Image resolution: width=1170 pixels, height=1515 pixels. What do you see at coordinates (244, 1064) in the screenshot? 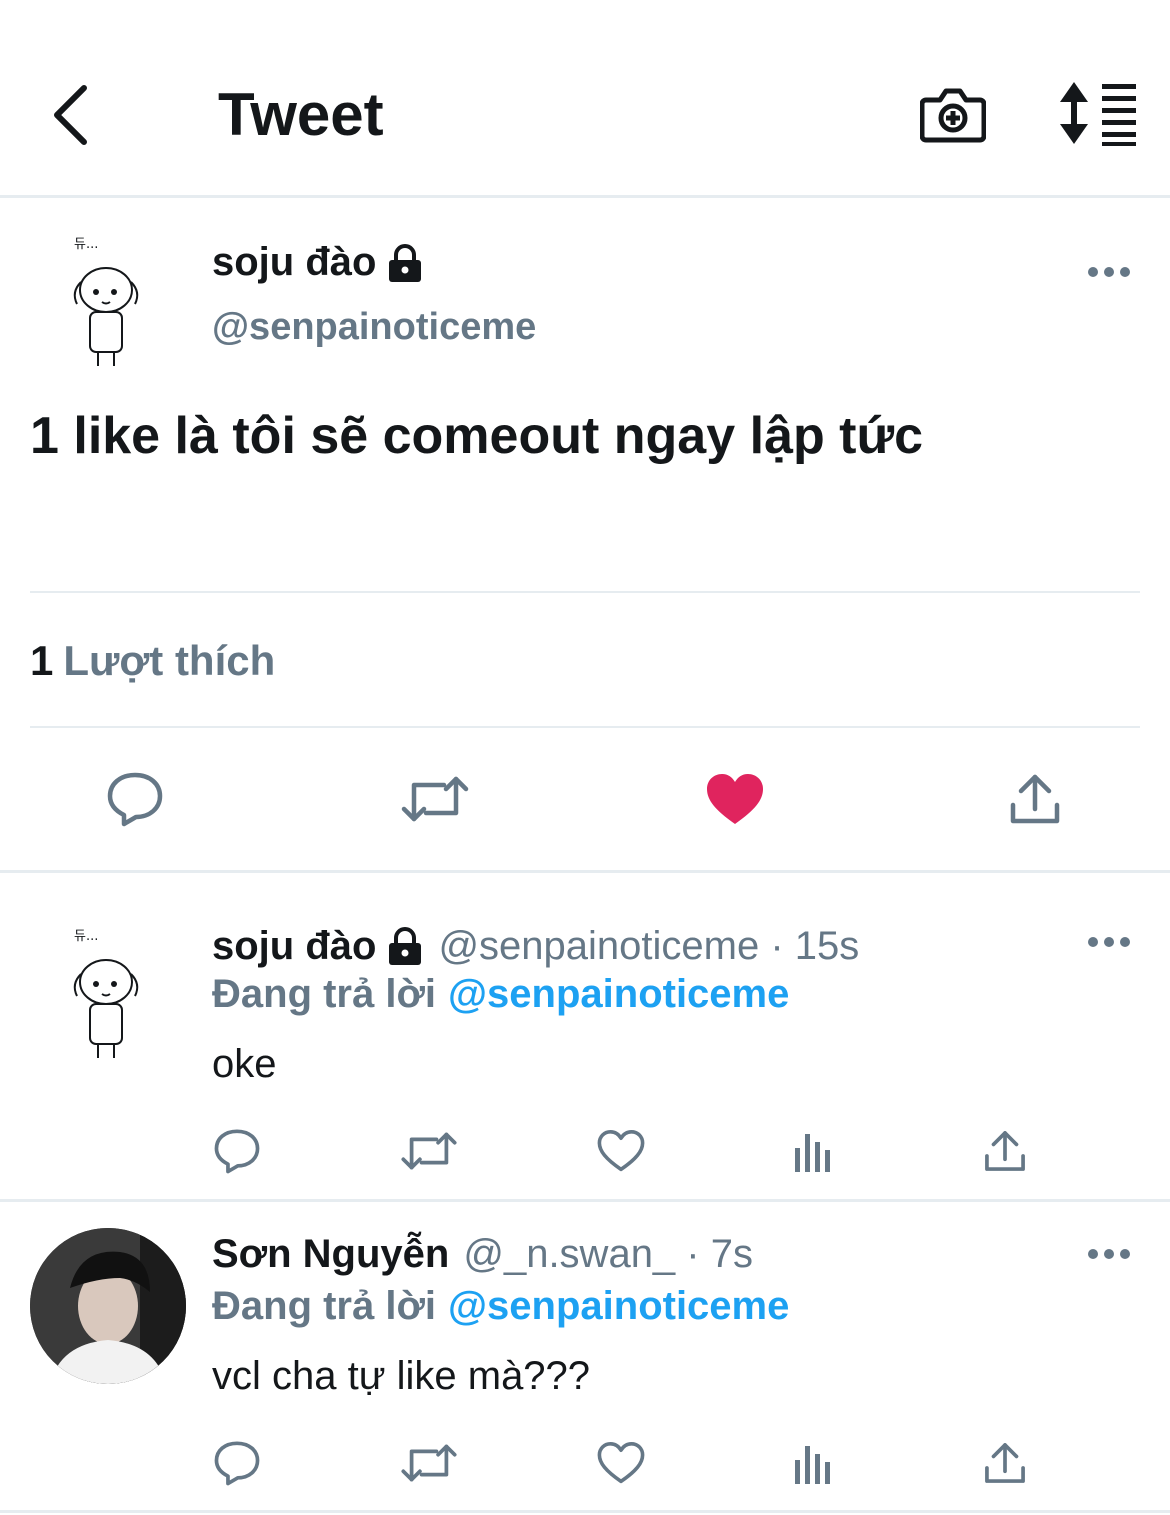
I see `reply-text: oke` at bounding box center [244, 1064].